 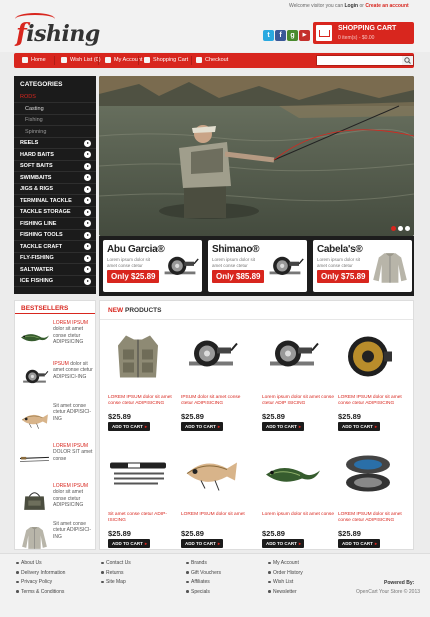 What do you see at coordinates (283, 563) in the screenshot?
I see `footer-link: My Account` at bounding box center [283, 563].